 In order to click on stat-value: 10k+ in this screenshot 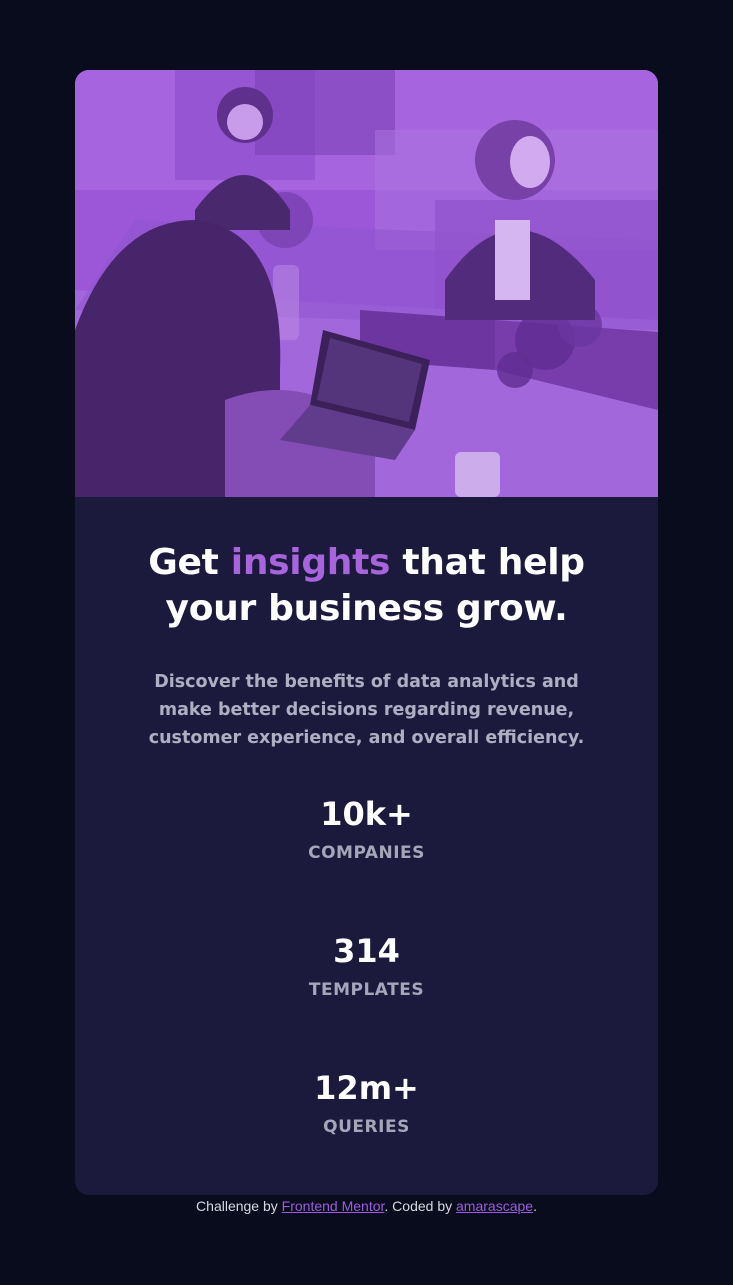, I will do `click(366, 814)`.